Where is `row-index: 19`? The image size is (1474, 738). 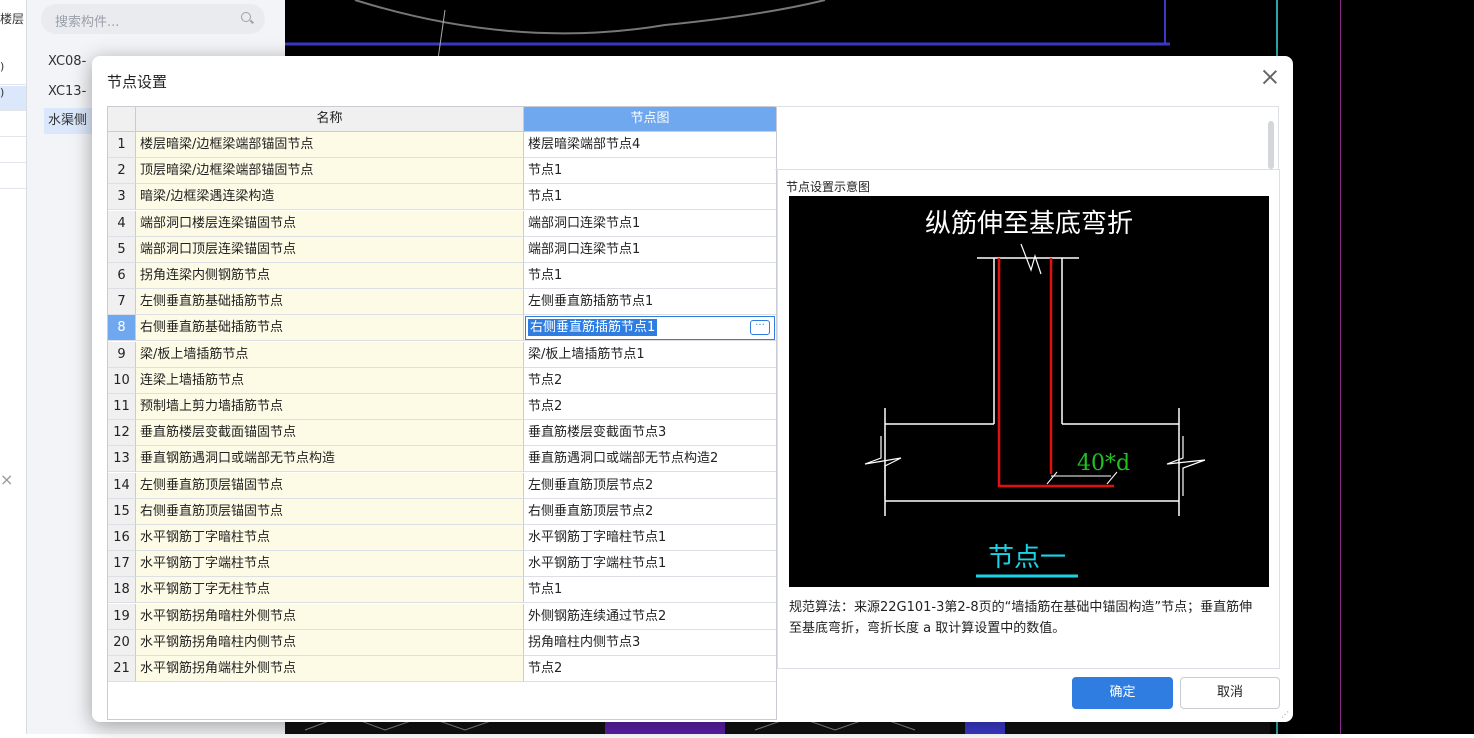 row-index: 19 is located at coordinates (122, 616).